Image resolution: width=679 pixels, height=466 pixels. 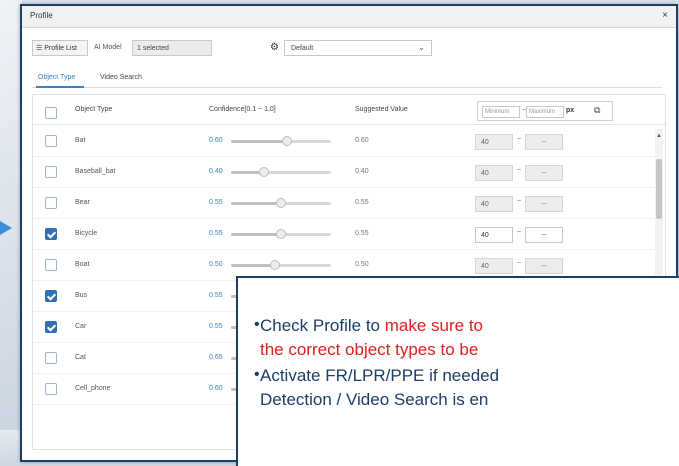 I want to click on object-type-name: Car, so click(x=81, y=326).